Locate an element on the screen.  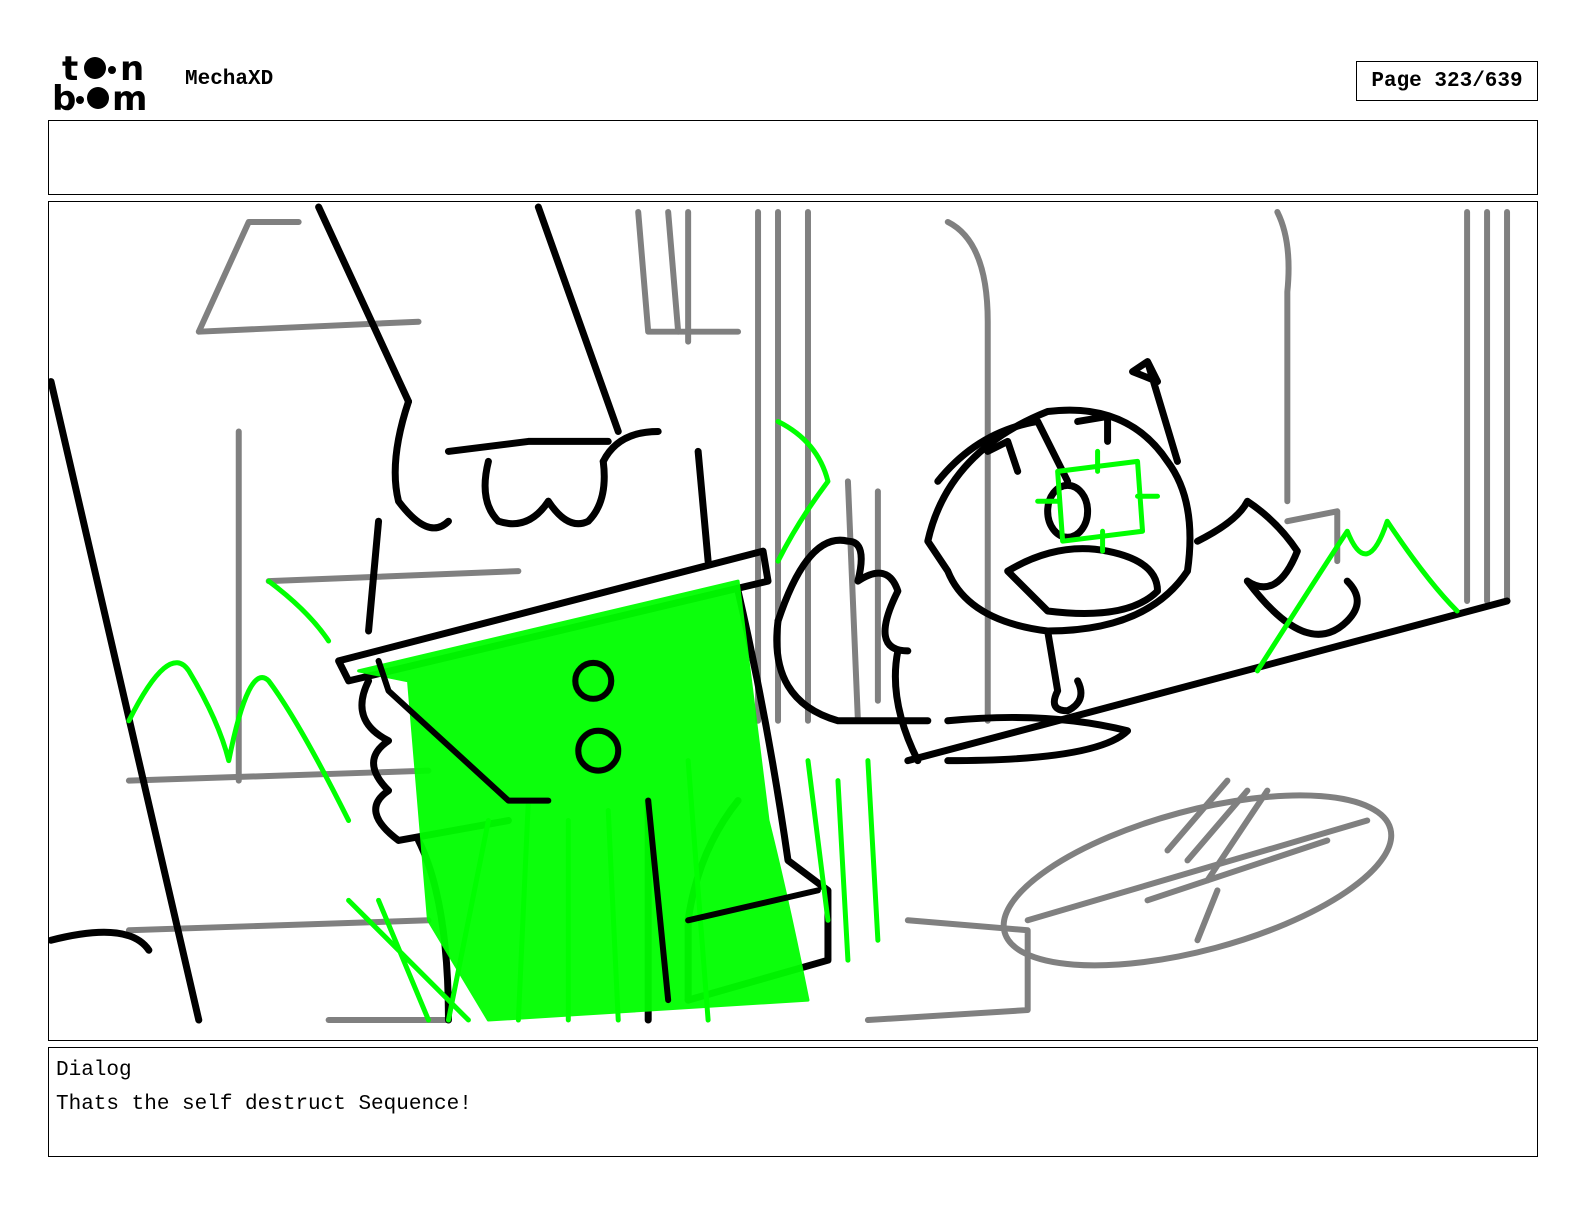
dialog-box: Dialog Thats the self destruct Sequence! is located at coordinates (793, 1102).